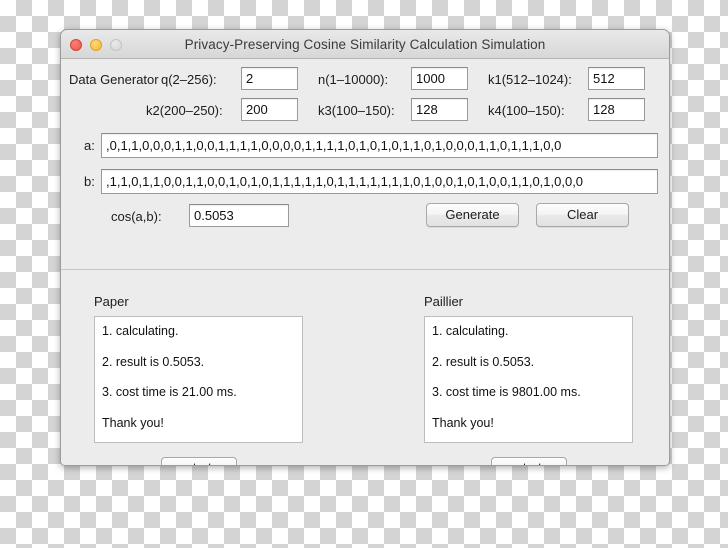 Image resolution: width=728 pixels, height=548 pixels. I want to click on generate-button: Generate, so click(472, 215).